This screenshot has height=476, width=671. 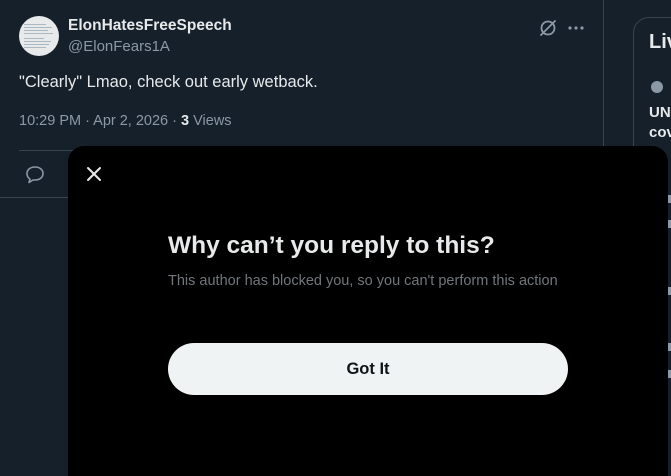 I want to click on avatar, so click(x=39, y=36).